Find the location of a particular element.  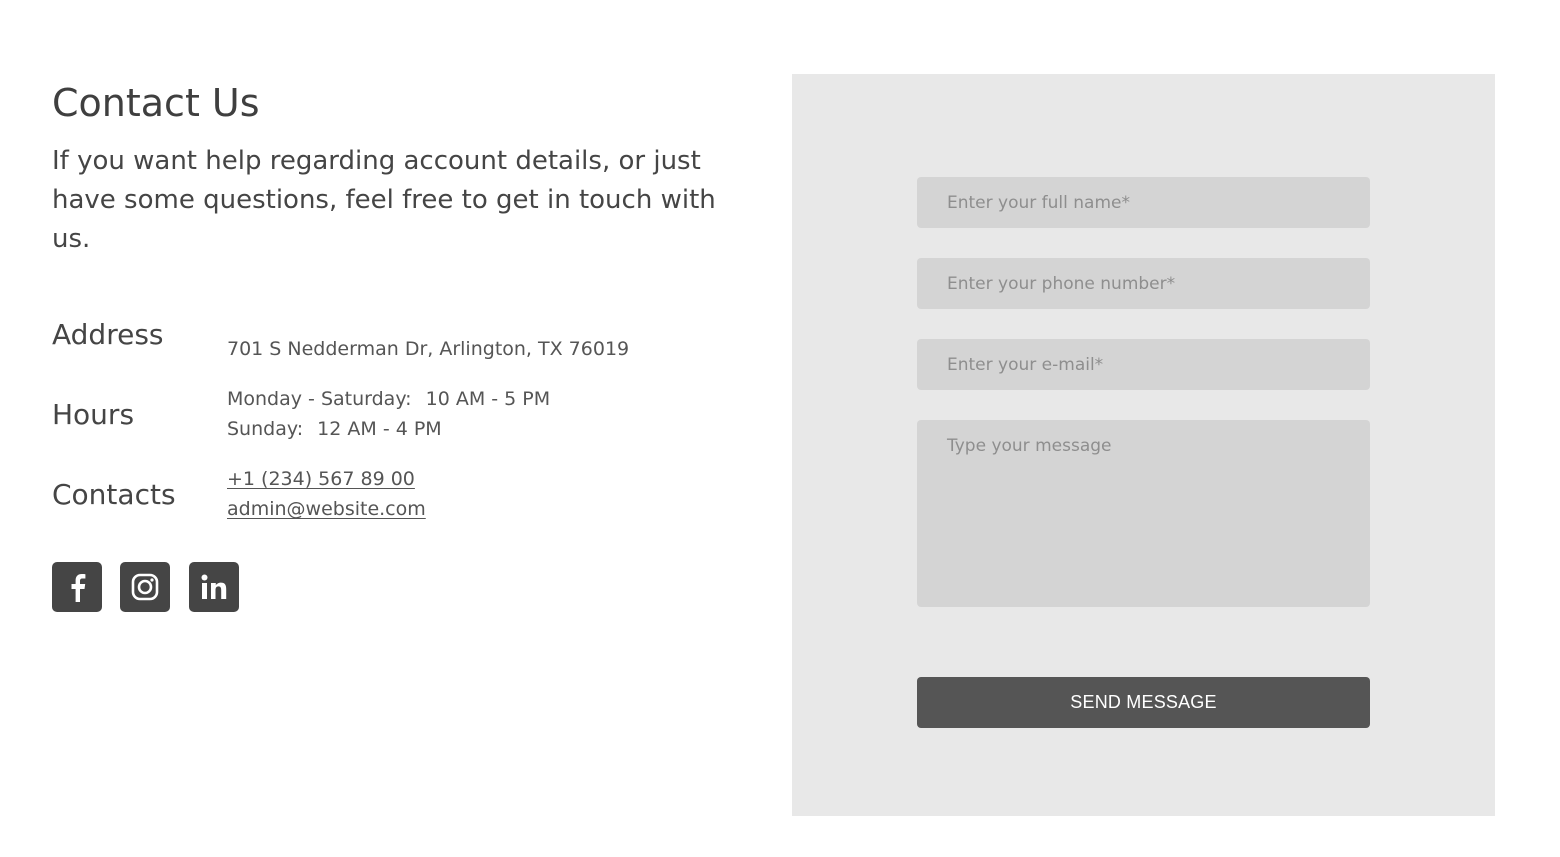

social-links is located at coordinates (145, 587).